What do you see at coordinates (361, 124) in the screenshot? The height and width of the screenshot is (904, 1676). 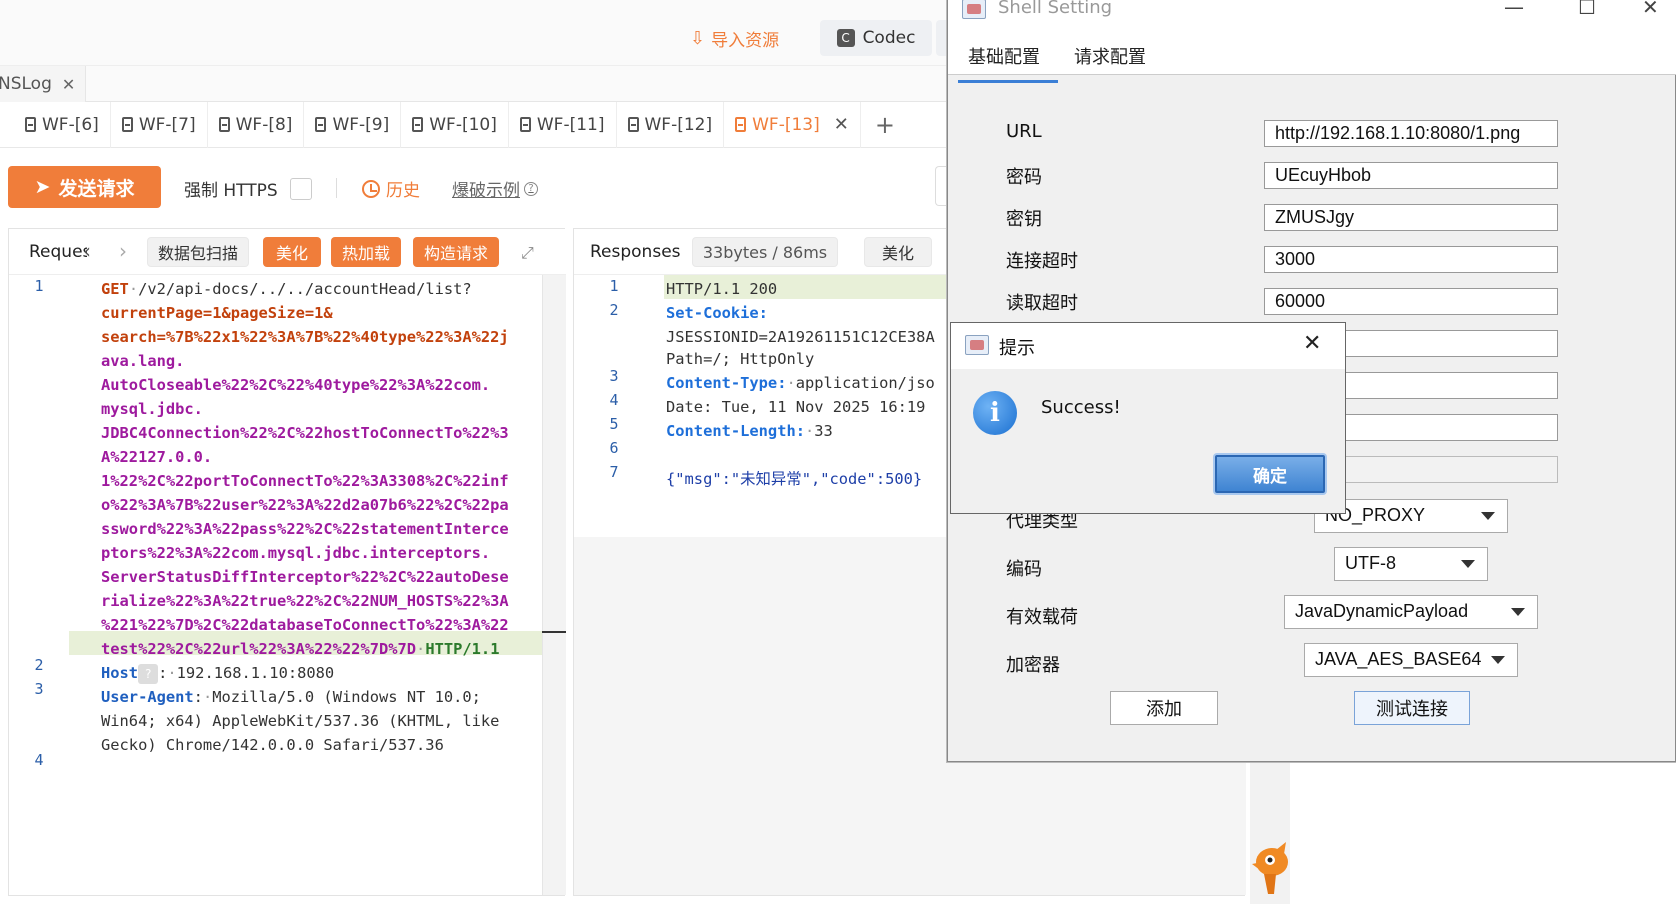 I see `tab-label: WF-[9]` at bounding box center [361, 124].